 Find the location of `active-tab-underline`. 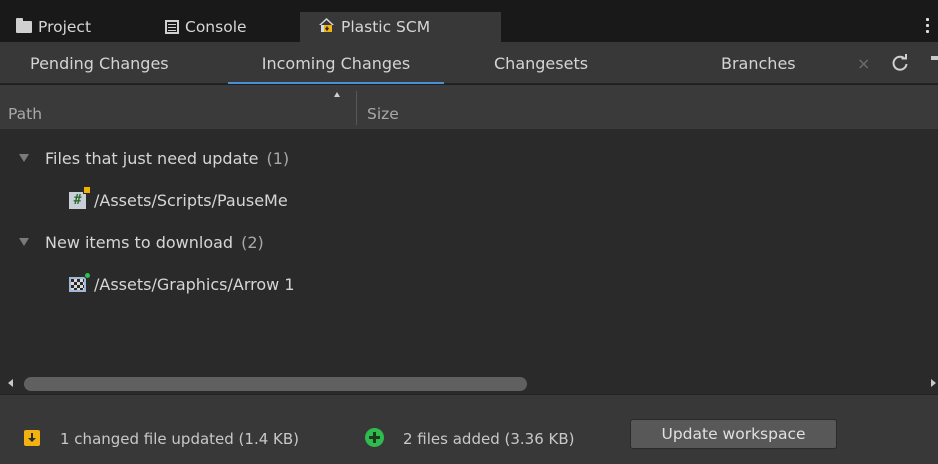

active-tab-underline is located at coordinates (336, 83).